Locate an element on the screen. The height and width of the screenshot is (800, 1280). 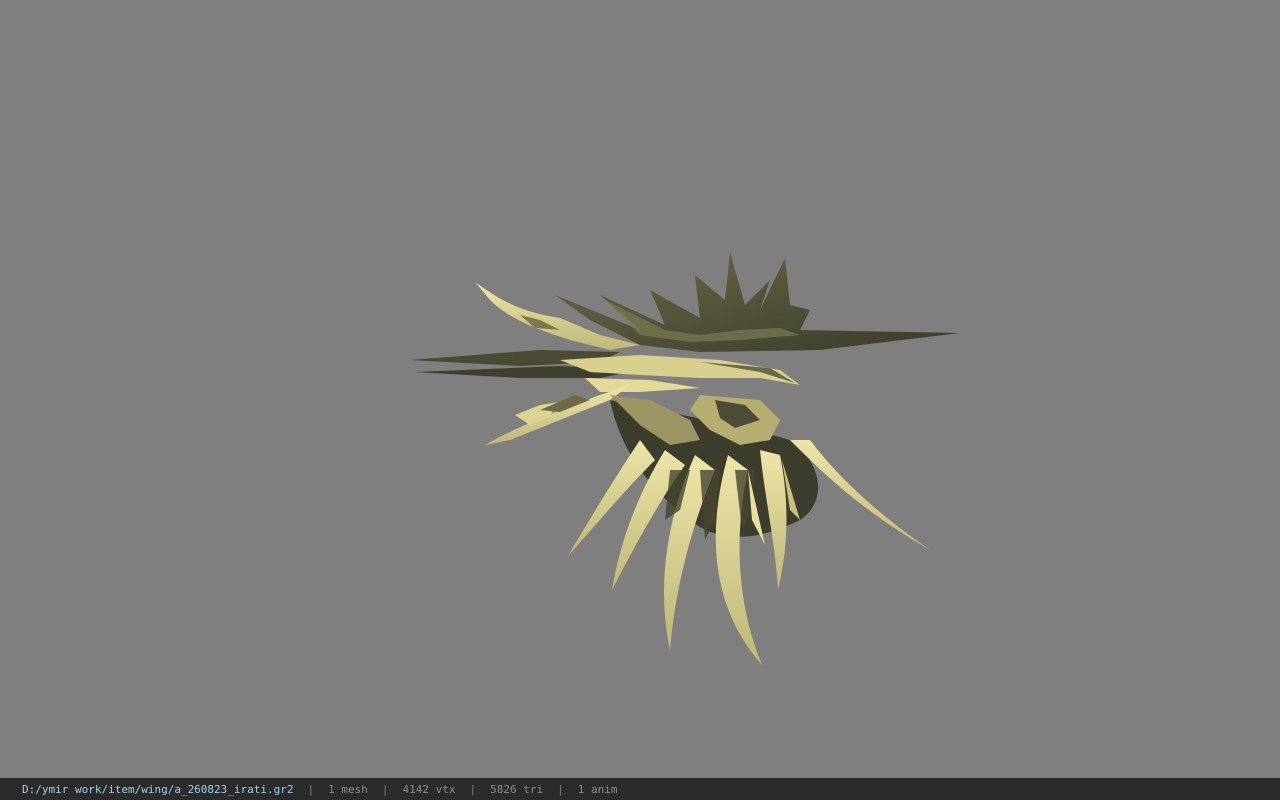
mesh-count: 1 mesh is located at coordinates (348, 789).